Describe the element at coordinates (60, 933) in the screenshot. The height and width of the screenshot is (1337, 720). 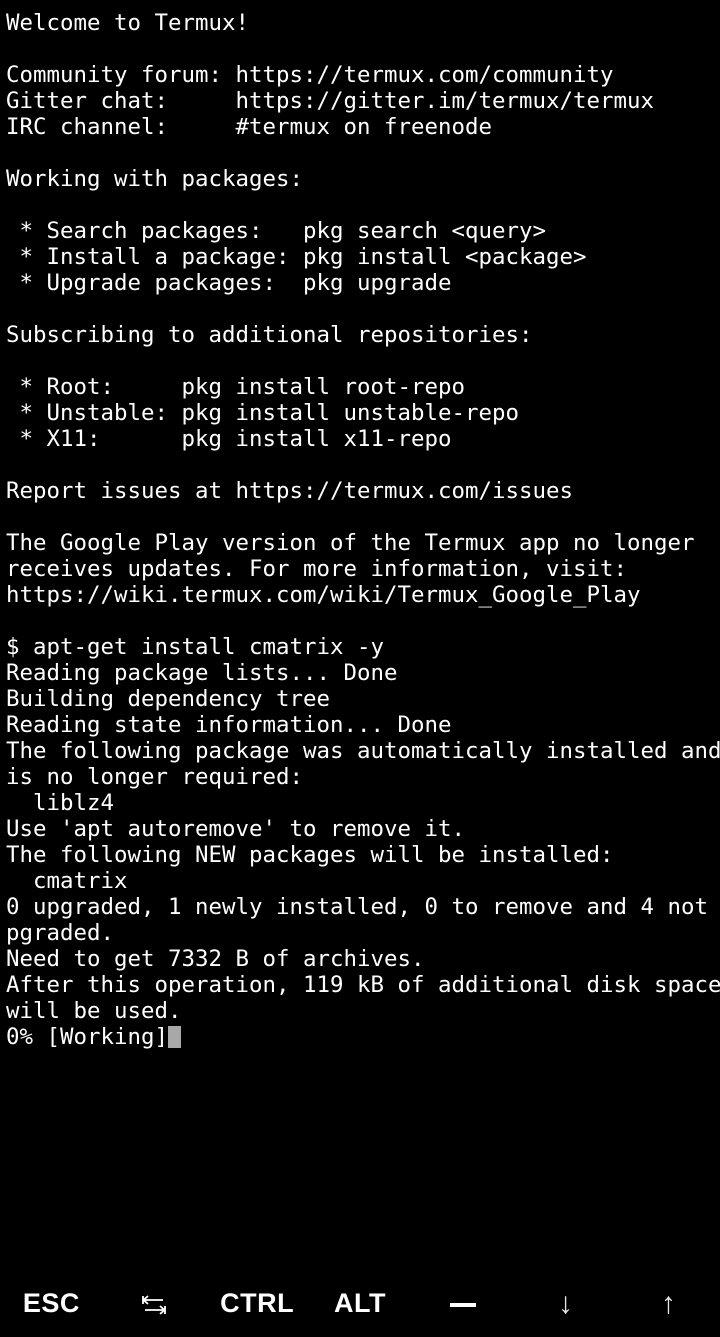
I see `terminal-line: pgraded.` at that location.